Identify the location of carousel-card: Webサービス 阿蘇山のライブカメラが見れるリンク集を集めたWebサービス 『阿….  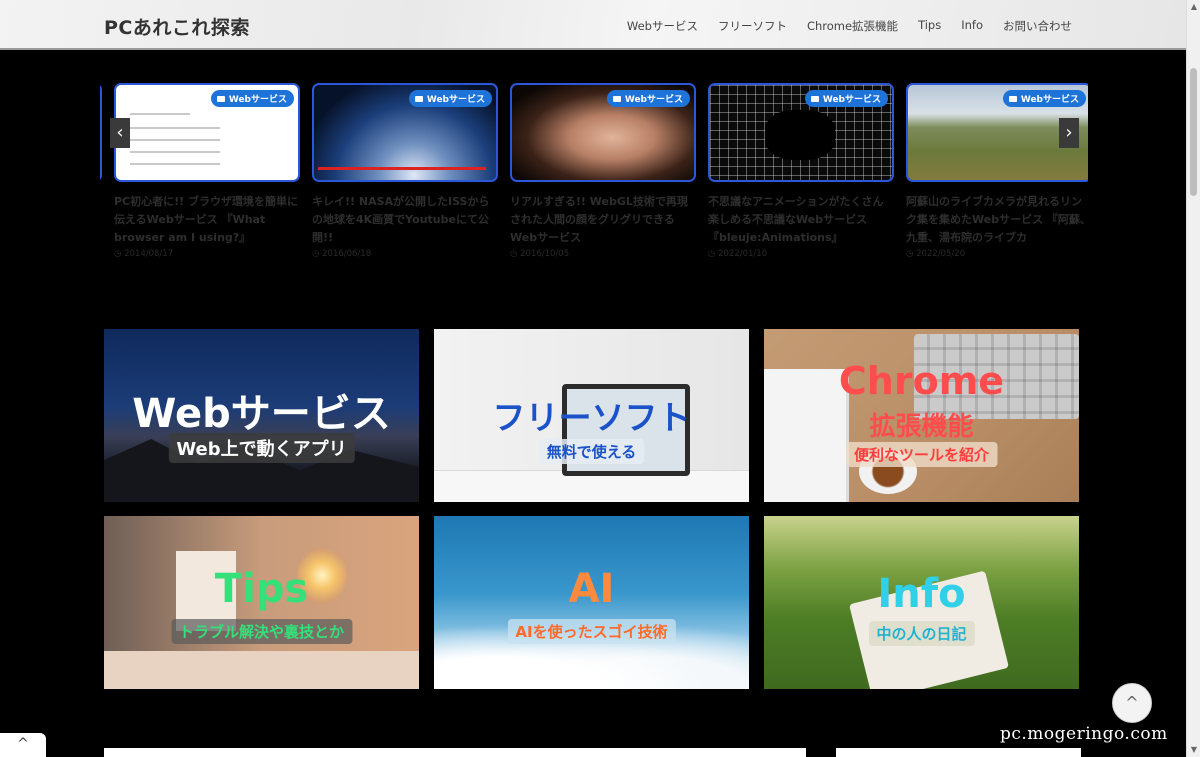
(997, 173).